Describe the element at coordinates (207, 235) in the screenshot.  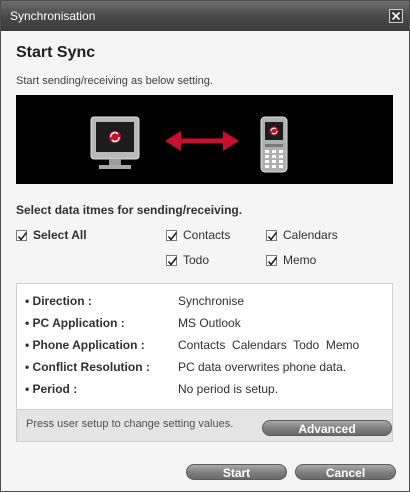
I see `contacts-label: Contacts` at that location.